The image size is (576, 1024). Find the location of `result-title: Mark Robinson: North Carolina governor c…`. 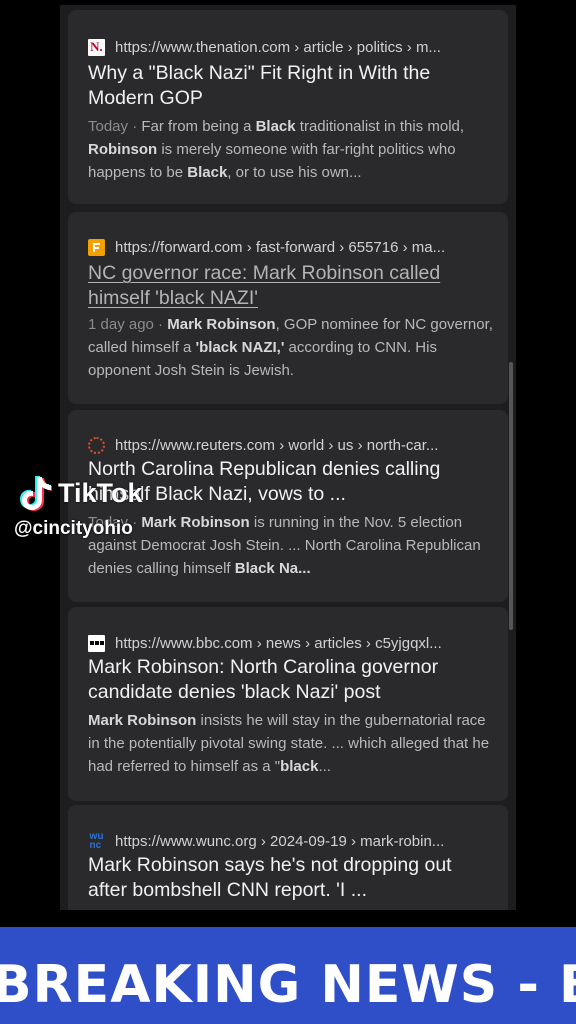

result-title: Mark Robinson: North Carolina governor c… is located at coordinates (291, 679).